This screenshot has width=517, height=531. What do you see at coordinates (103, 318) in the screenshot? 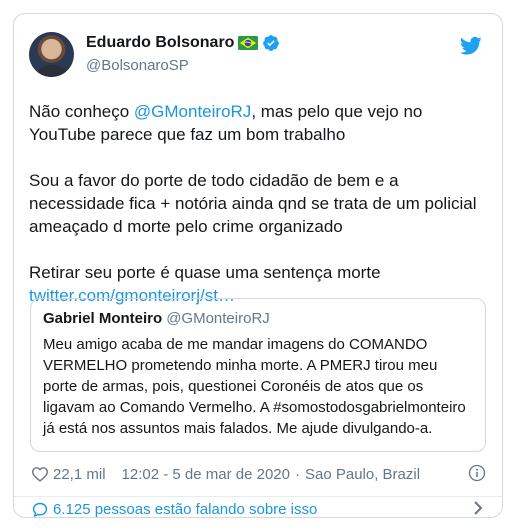
I see `quoted-author-name: Gabriel Monteiro` at bounding box center [103, 318].